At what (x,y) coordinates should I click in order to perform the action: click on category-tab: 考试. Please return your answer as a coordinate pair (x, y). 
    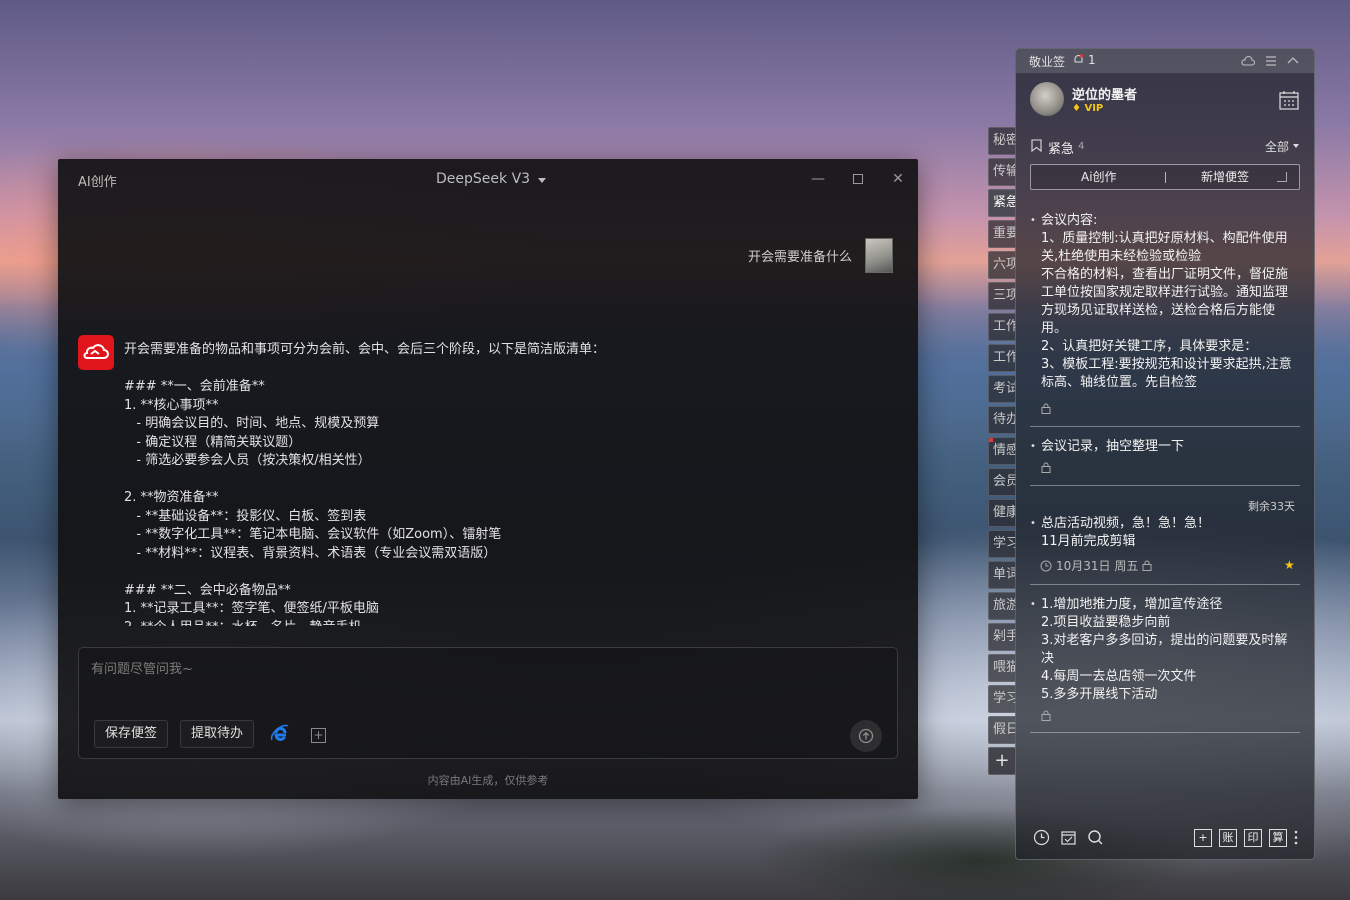
    Looking at the image, I should click on (1002, 389).